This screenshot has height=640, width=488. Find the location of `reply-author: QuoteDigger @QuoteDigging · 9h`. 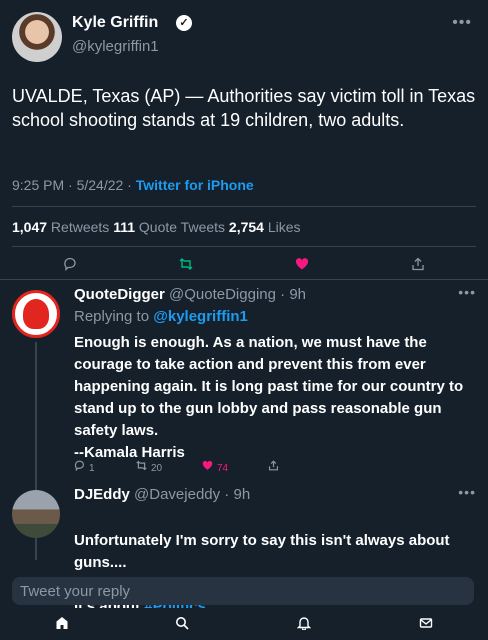

reply-author: QuoteDigger @QuoteDigging · 9h is located at coordinates (190, 294).